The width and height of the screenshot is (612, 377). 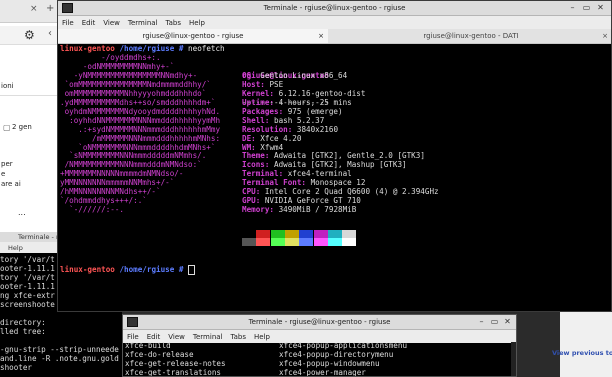 I want to click on command-line-2: linux-gentoo /home/rgiuse #, so click(x=128, y=270).